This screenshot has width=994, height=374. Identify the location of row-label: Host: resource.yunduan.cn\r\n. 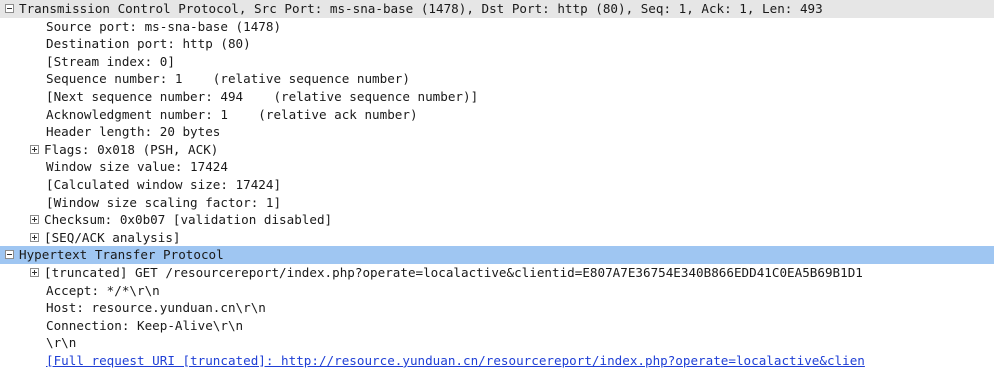
(156, 308).